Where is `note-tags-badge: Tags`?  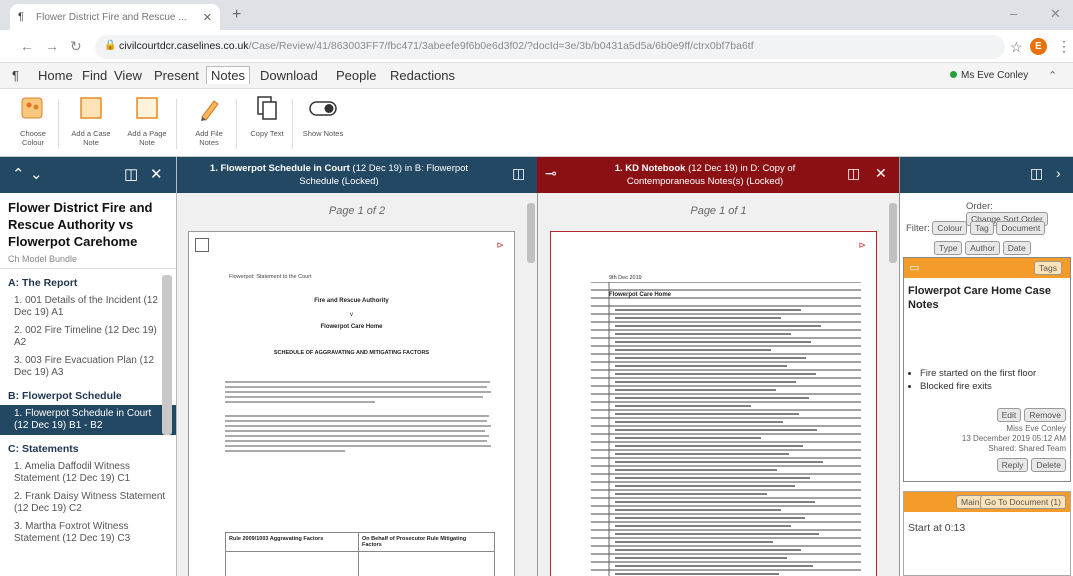 note-tags-badge: Tags is located at coordinates (1048, 268).